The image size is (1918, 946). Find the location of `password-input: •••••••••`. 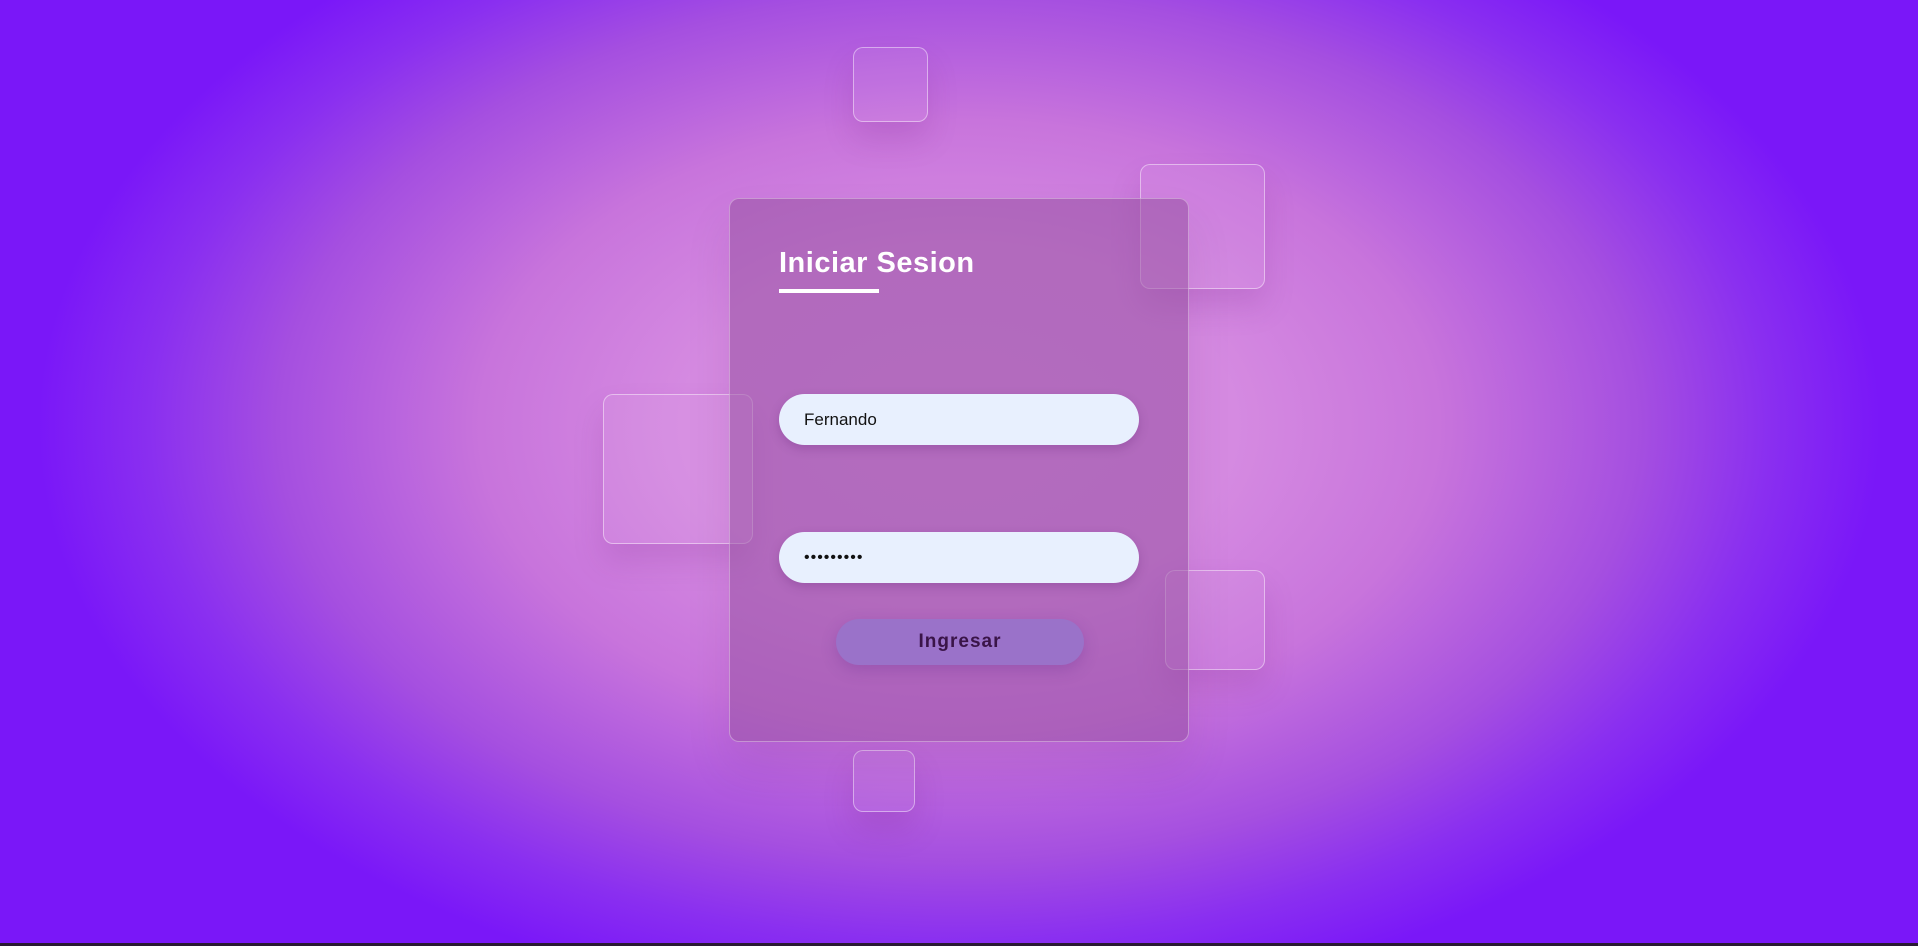

password-input: ••••••••• is located at coordinates (959, 557).